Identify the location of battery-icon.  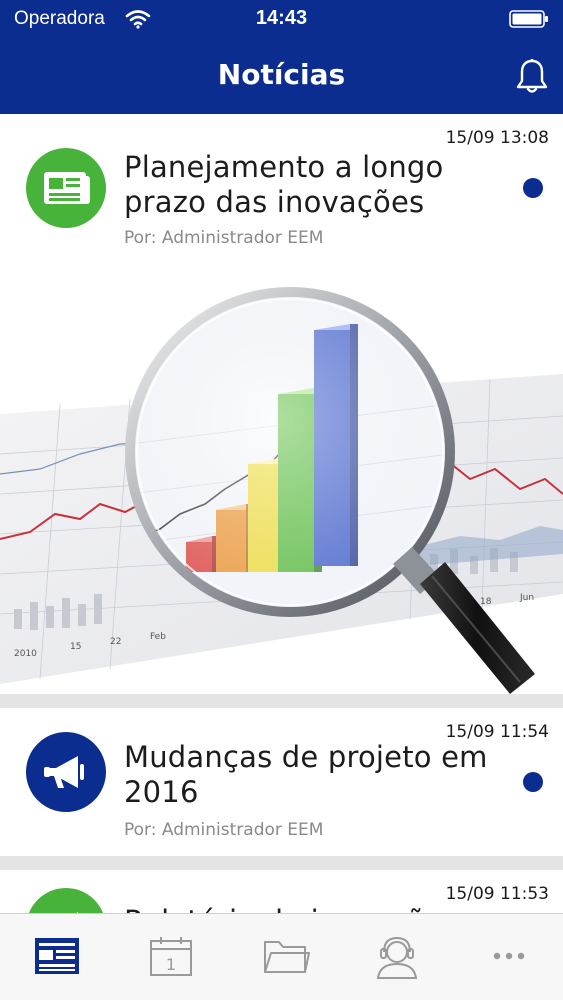
(529, 21).